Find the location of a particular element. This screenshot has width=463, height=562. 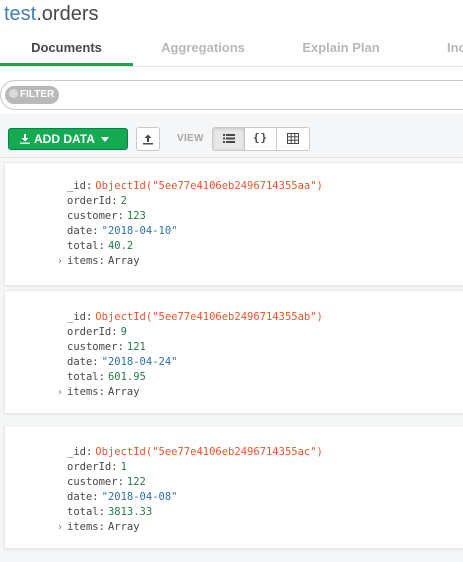

document-field: _id: ObjectId("5ee77e4106eb2496714355ac") is located at coordinates (195, 452).